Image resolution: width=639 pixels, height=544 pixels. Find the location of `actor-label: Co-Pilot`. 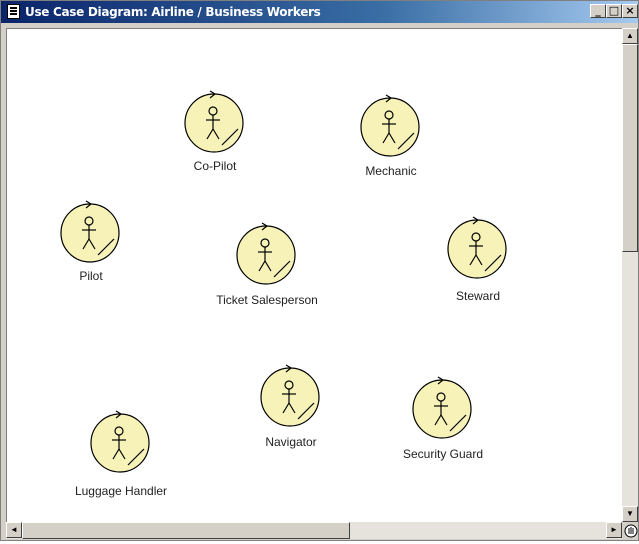

actor-label: Co-Pilot is located at coordinates (215, 166).